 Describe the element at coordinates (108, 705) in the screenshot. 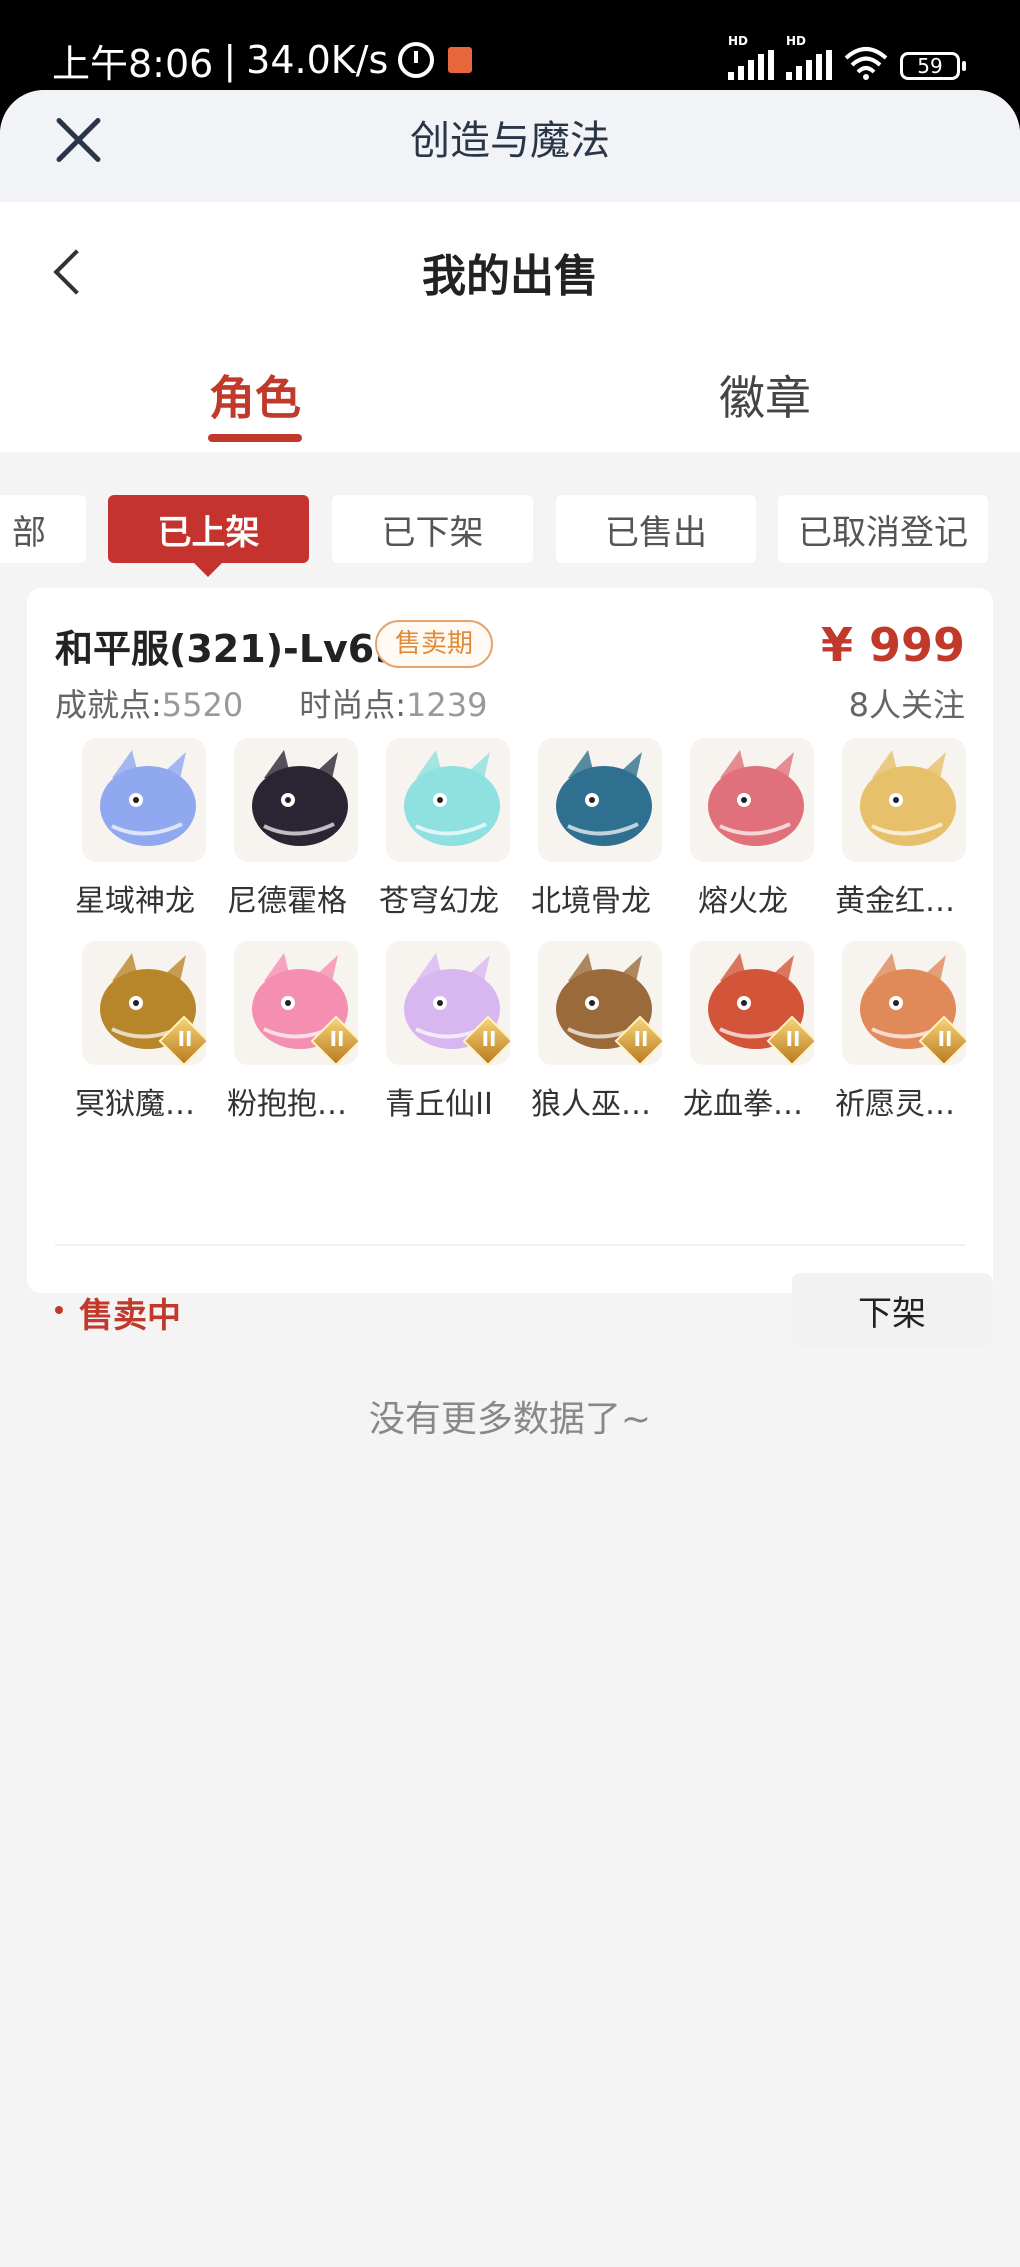

I see `achievement-label: 成就点:` at that location.